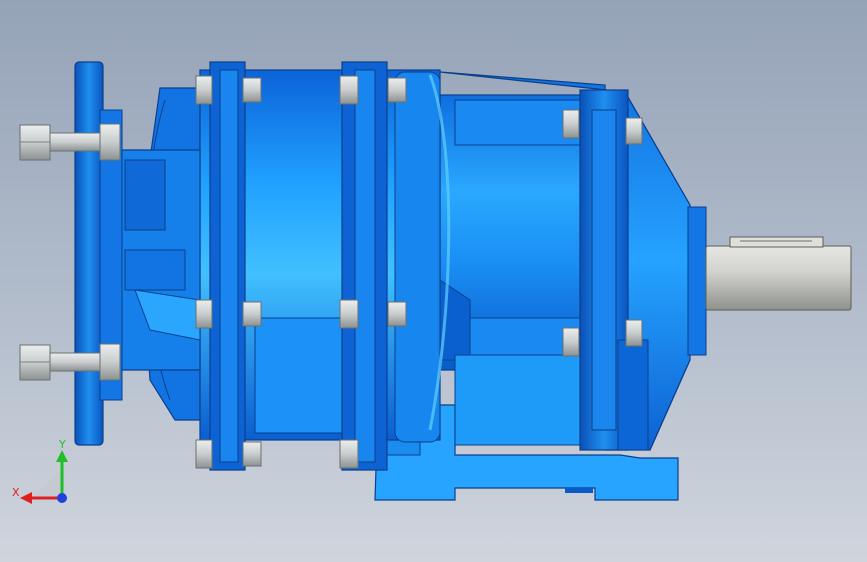 The image size is (867, 562). Describe the element at coordinates (70, 362) in the screenshot. I see `input-stud-bottom` at that location.